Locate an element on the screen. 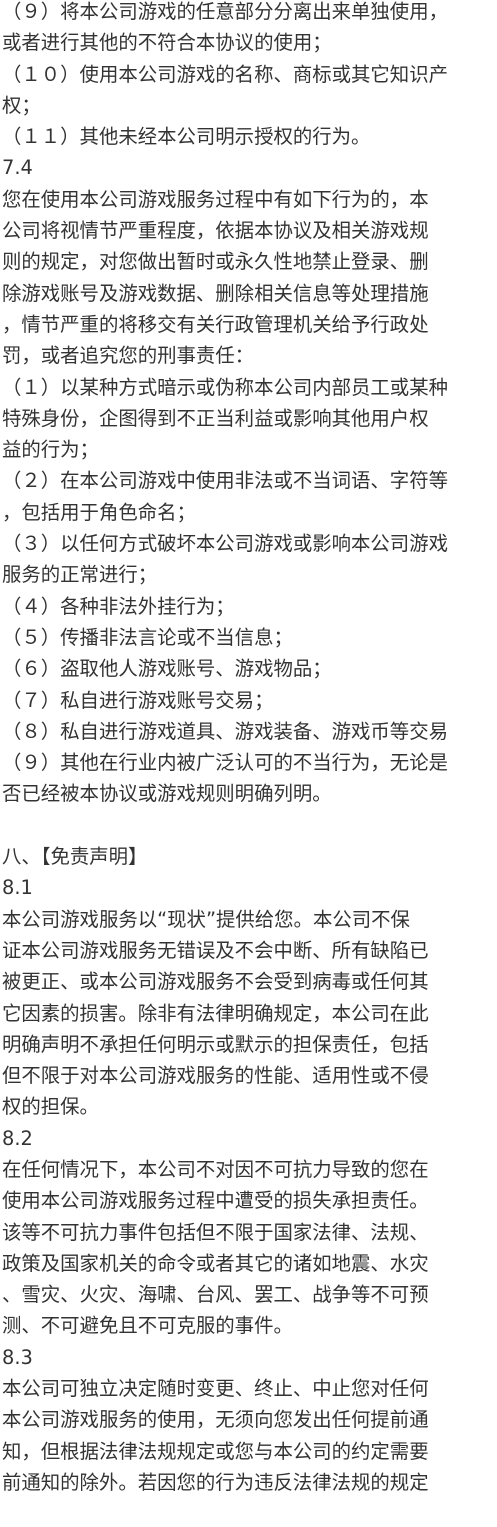 The height and width of the screenshot is (1527, 497). text-line: 本公司可独立决定随时变更、终止、中止您对任何 is located at coordinates (215, 1389).